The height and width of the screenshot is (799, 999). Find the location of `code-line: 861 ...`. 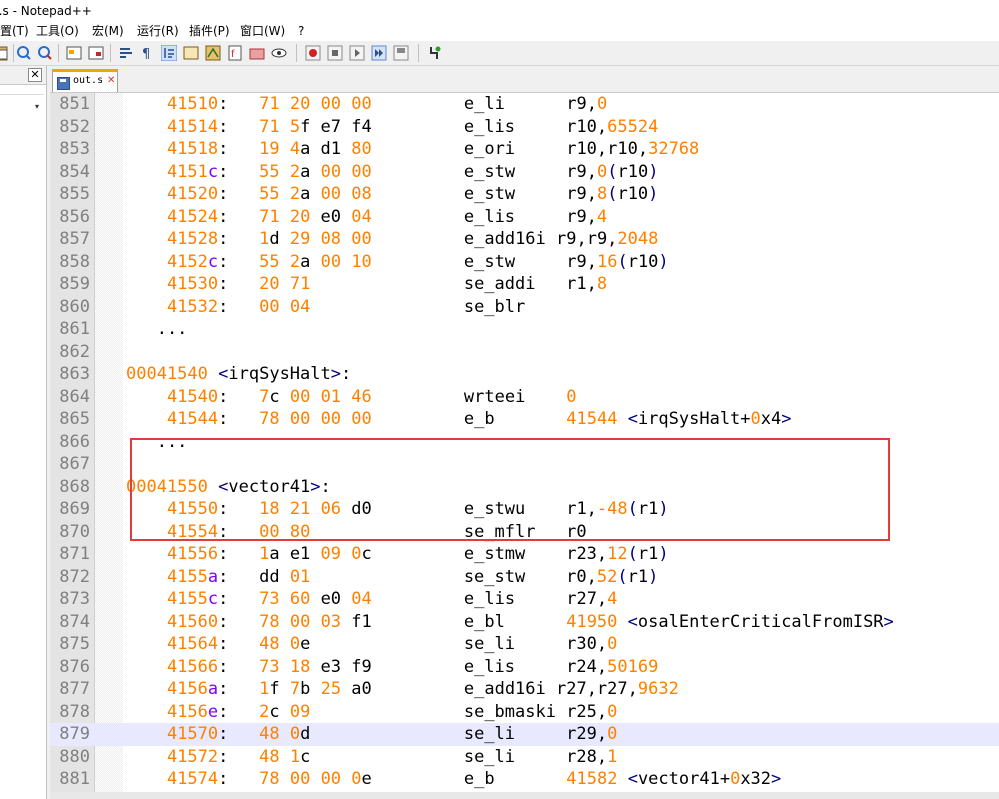

code-line: 861 ... is located at coordinates (524, 329).